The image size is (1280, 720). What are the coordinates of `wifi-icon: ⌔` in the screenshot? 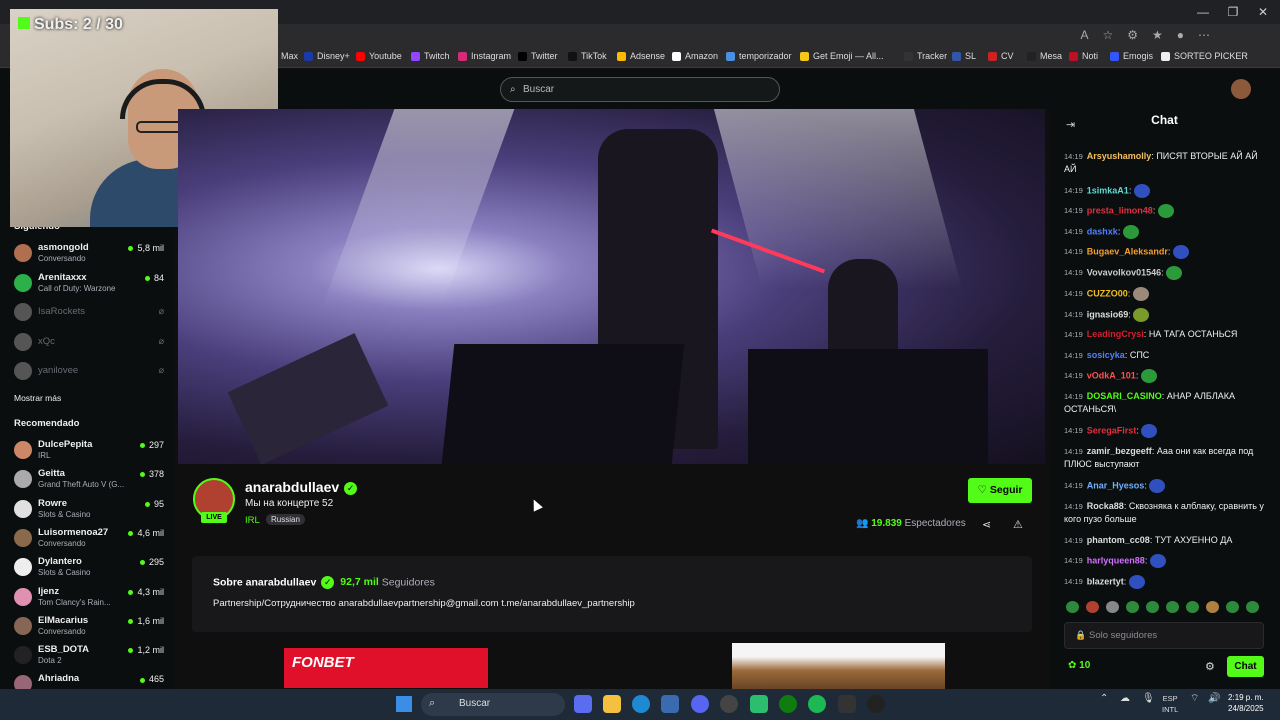 It's located at (1194, 698).